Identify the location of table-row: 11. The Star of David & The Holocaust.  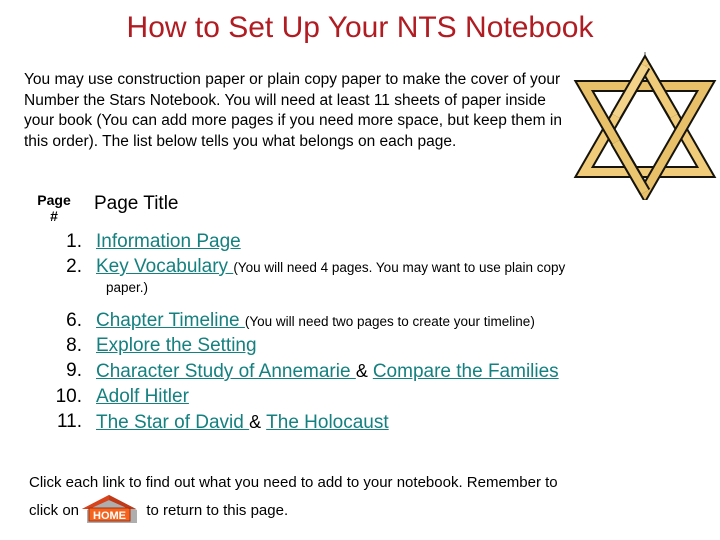
(364, 422).